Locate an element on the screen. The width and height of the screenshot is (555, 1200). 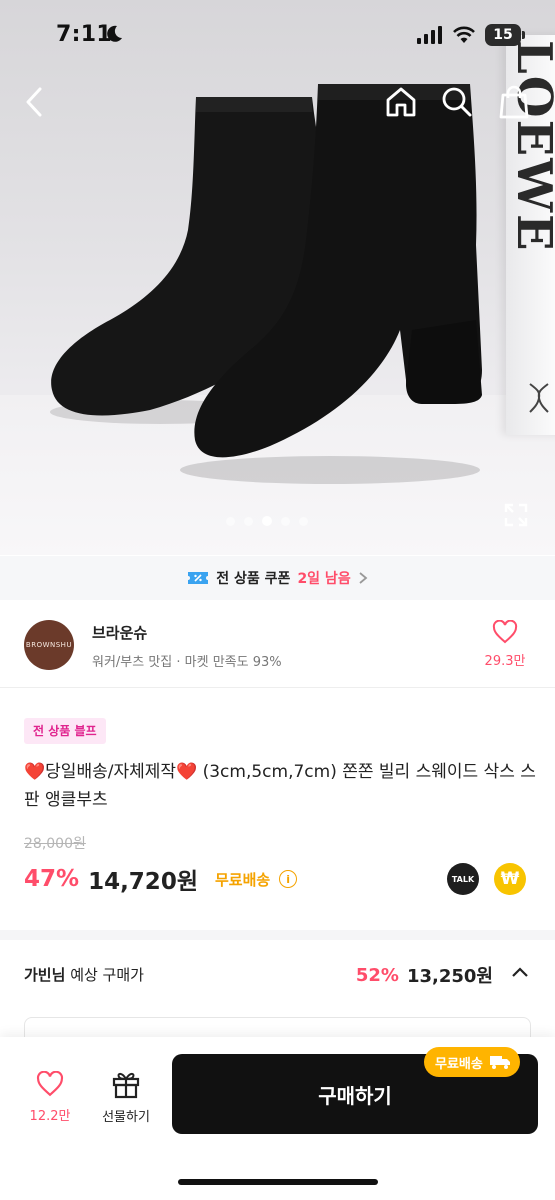
coupon-label: 전 상품 쿠폰 is located at coordinates (253, 579).